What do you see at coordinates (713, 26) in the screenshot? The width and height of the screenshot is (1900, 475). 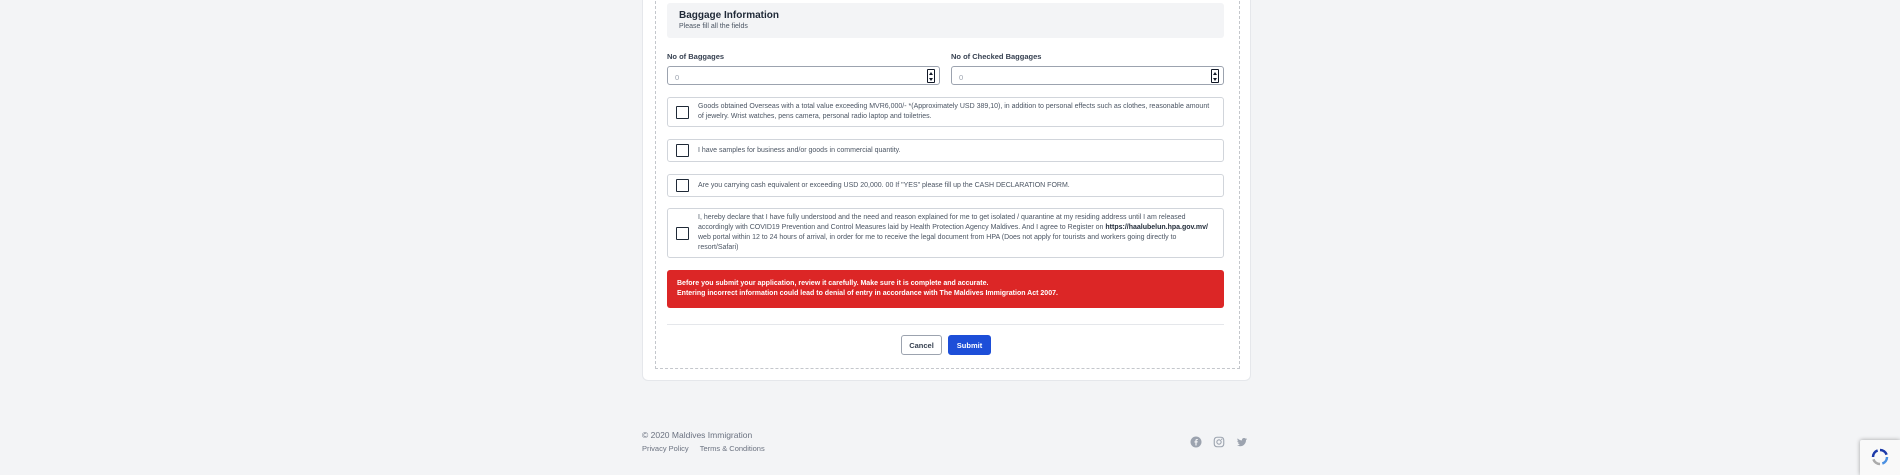 I see `section-subtitle: Please fill all the fields` at bounding box center [713, 26].